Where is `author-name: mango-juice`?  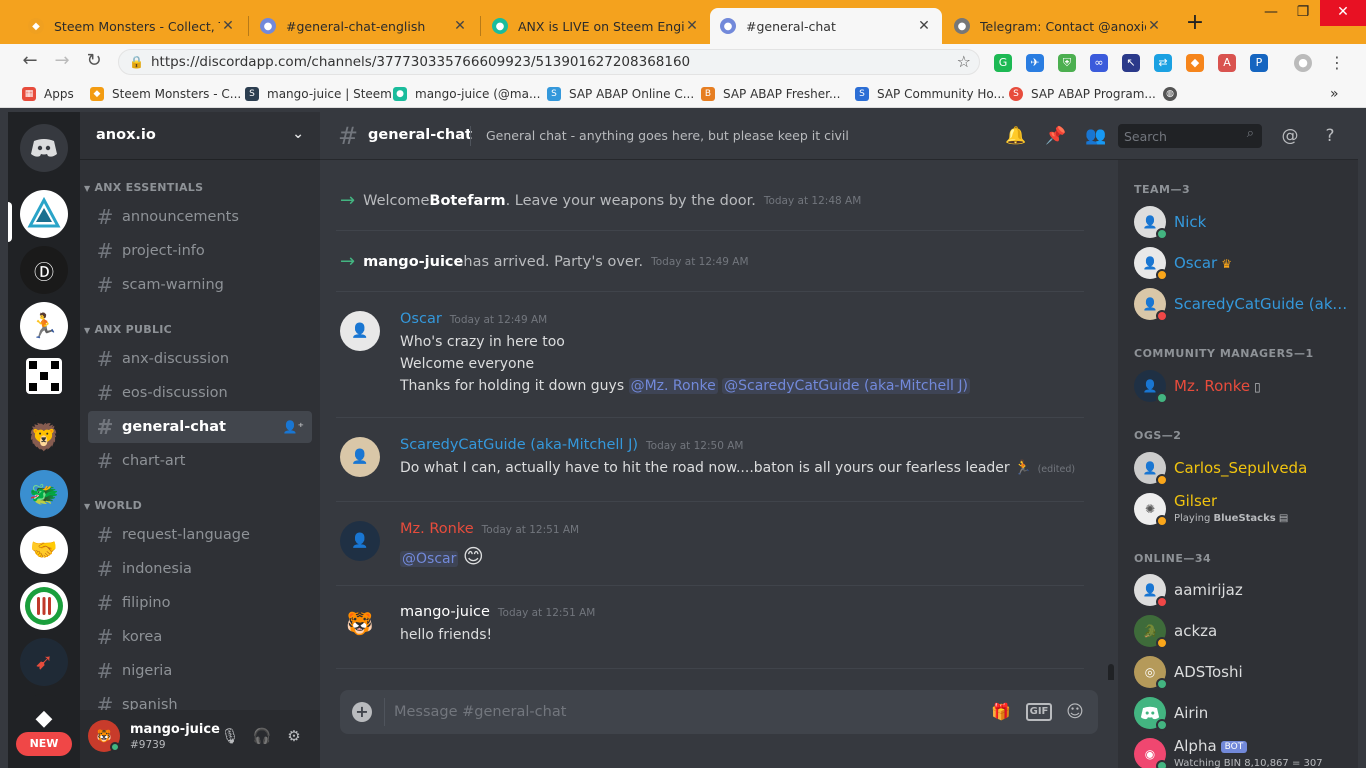
author-name: mango-juice is located at coordinates (445, 612).